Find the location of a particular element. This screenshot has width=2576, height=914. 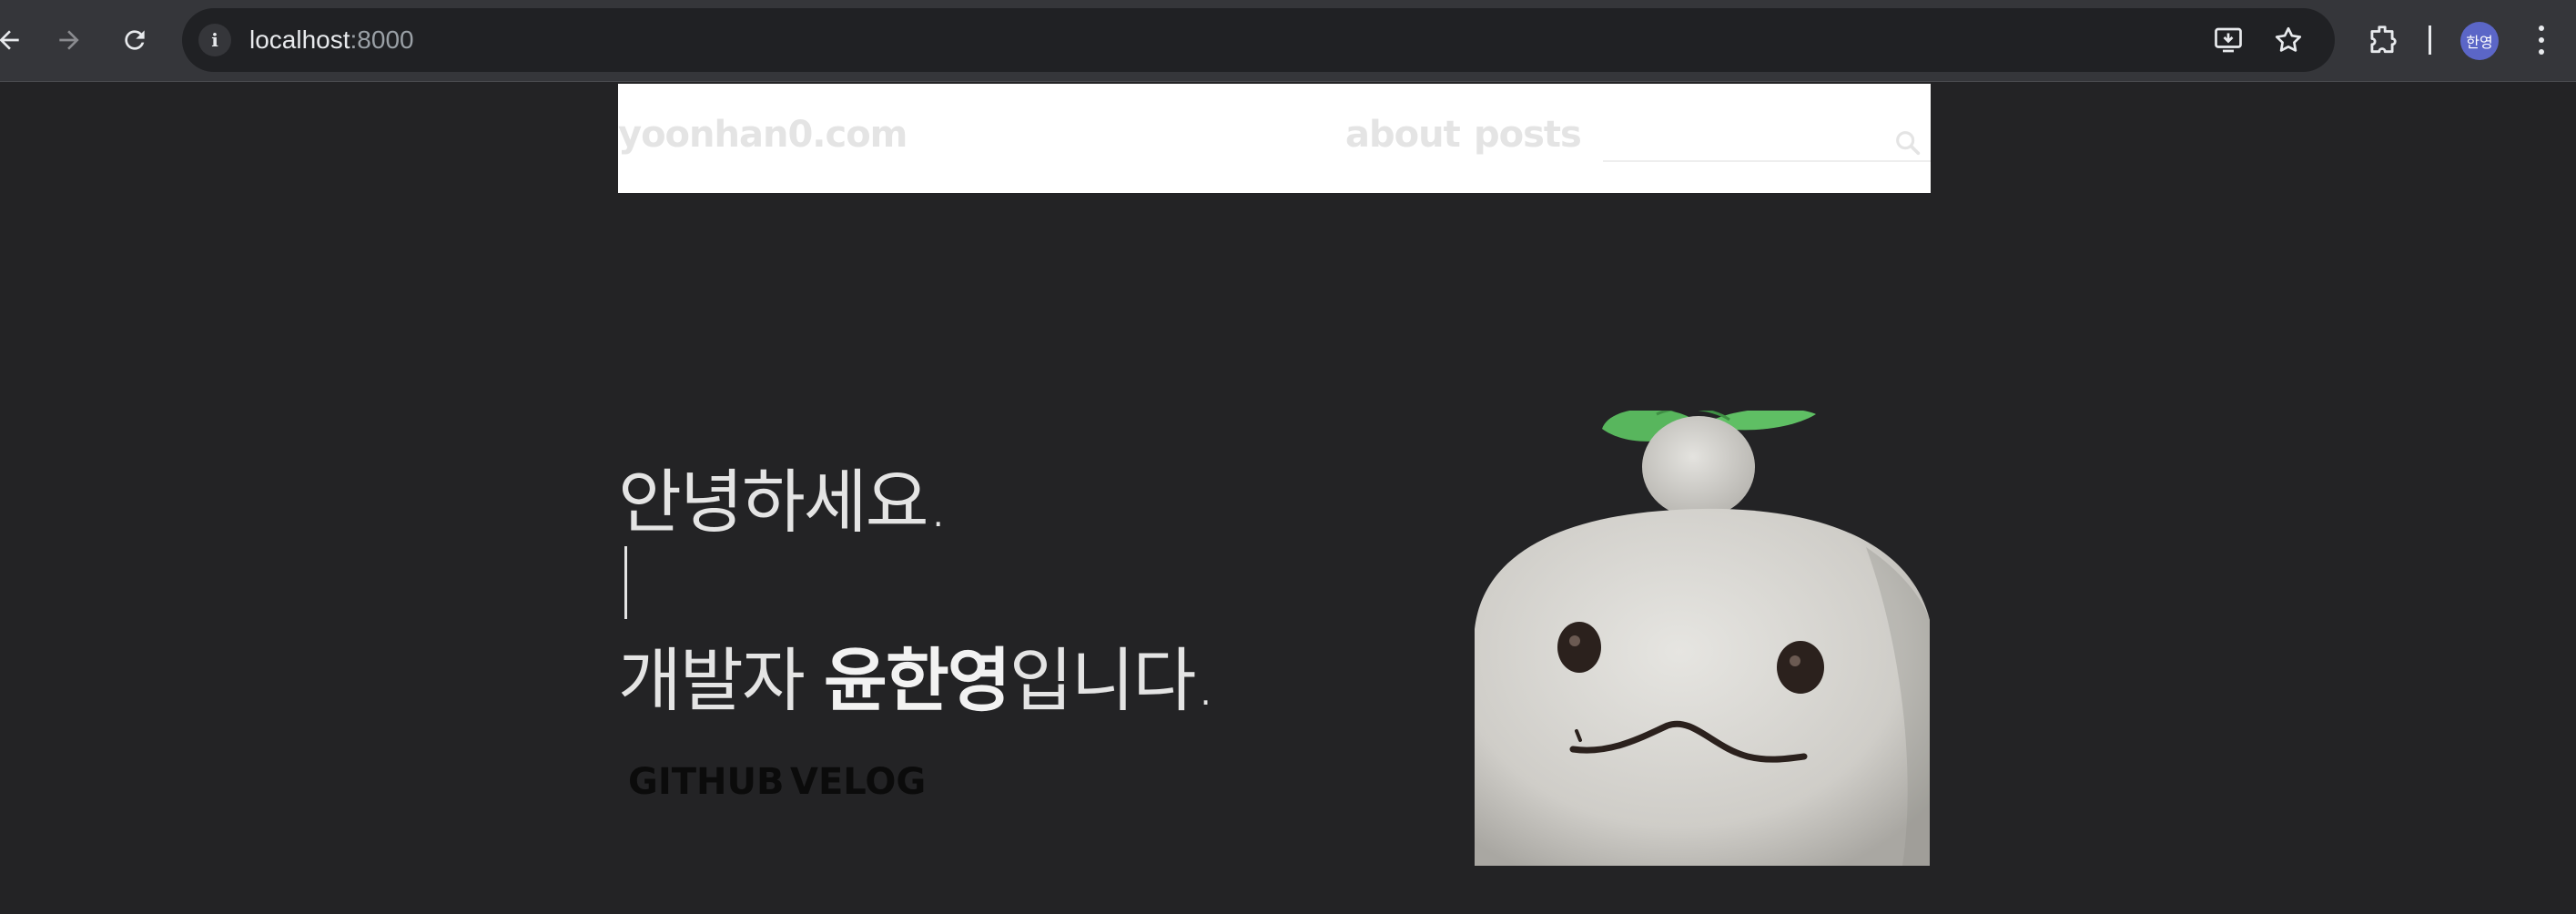

reload-button is located at coordinates (135, 40).